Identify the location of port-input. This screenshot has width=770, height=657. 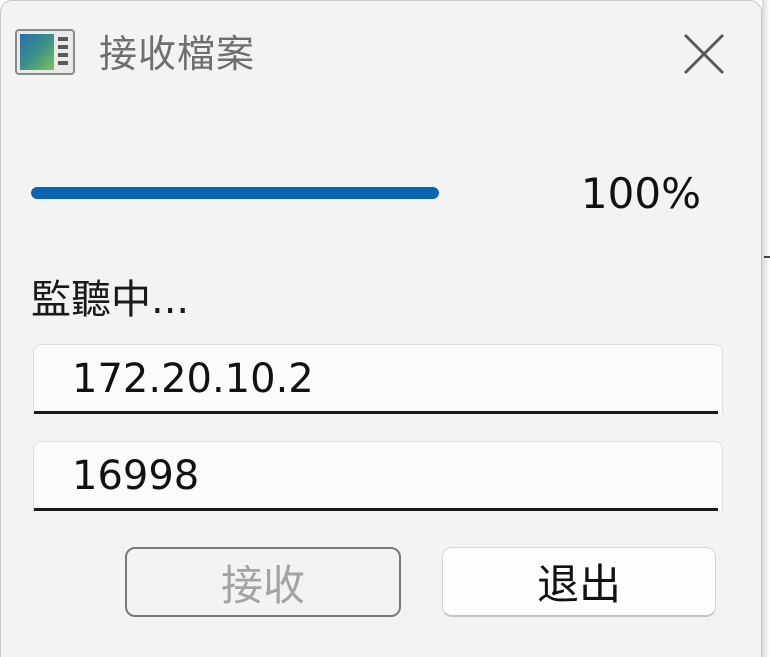
(372, 476).